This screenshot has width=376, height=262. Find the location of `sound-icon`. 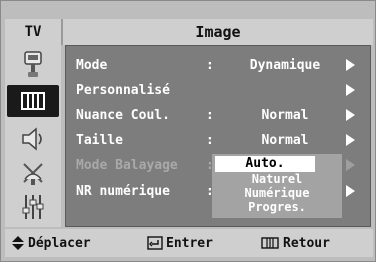

sound-icon is located at coordinates (33, 139).